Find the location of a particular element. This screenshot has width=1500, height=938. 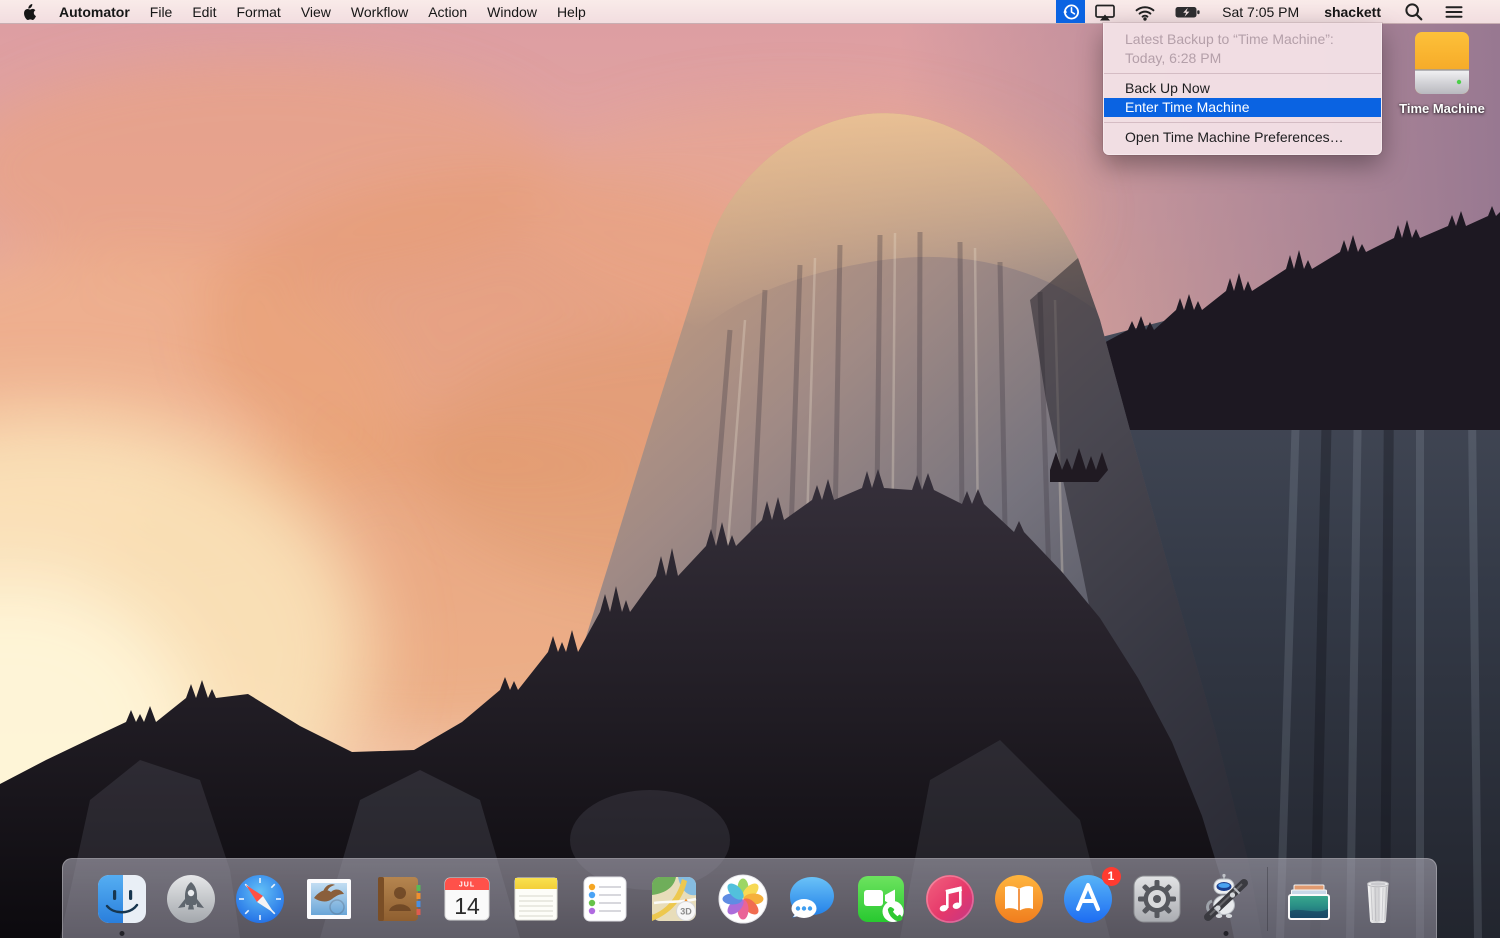

trash-icon is located at coordinates (1377, 901).